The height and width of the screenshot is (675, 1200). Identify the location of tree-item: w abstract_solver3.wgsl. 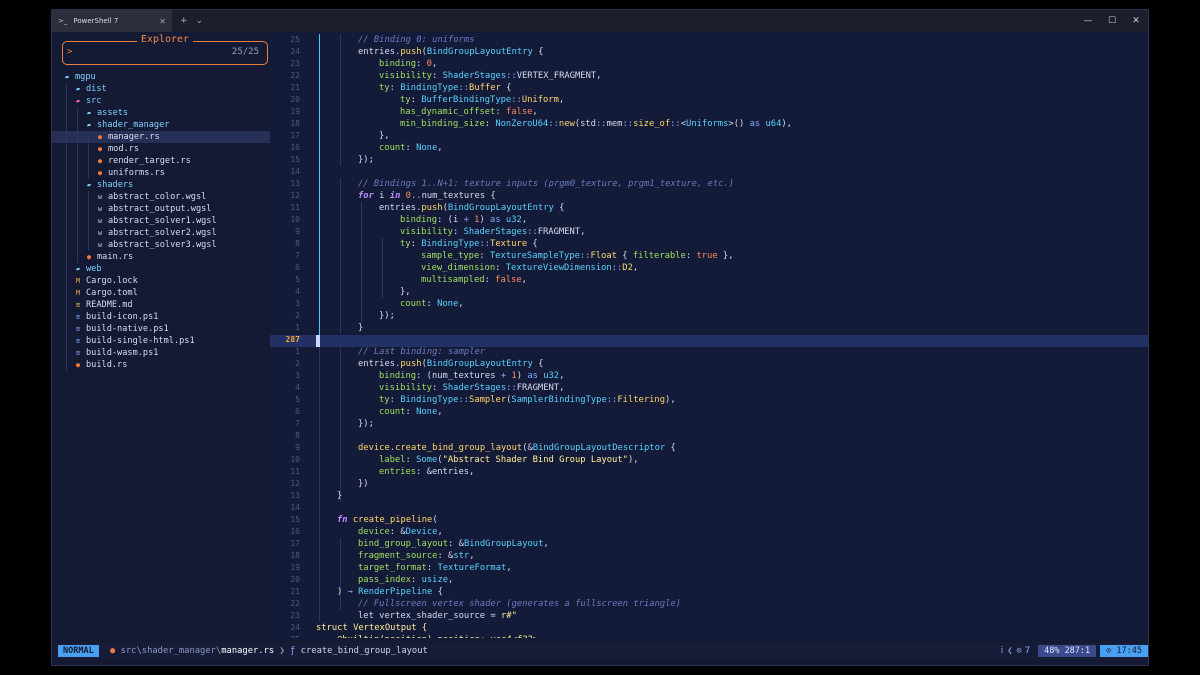
(161, 245).